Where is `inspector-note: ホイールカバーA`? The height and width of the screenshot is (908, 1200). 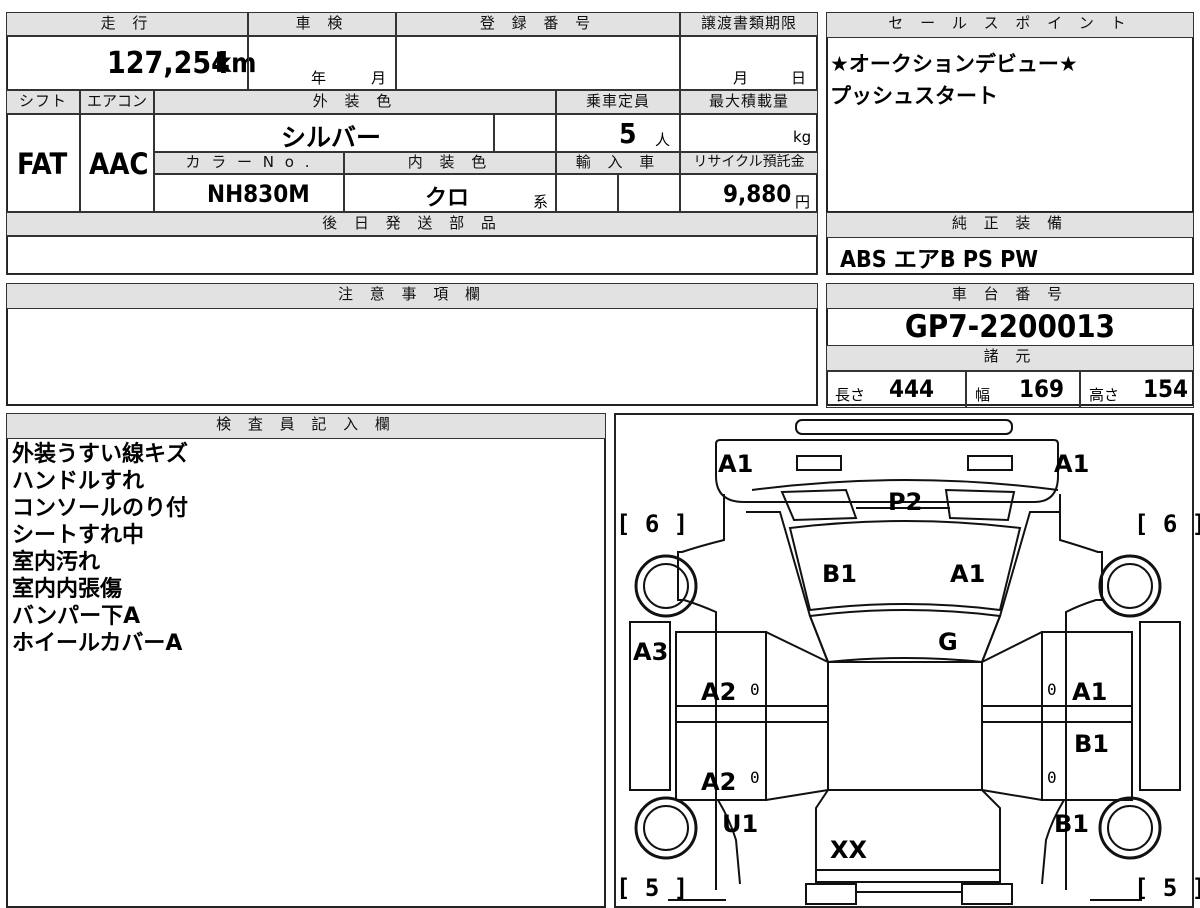
inspector-note: ホイールカバーA is located at coordinates (97, 643).